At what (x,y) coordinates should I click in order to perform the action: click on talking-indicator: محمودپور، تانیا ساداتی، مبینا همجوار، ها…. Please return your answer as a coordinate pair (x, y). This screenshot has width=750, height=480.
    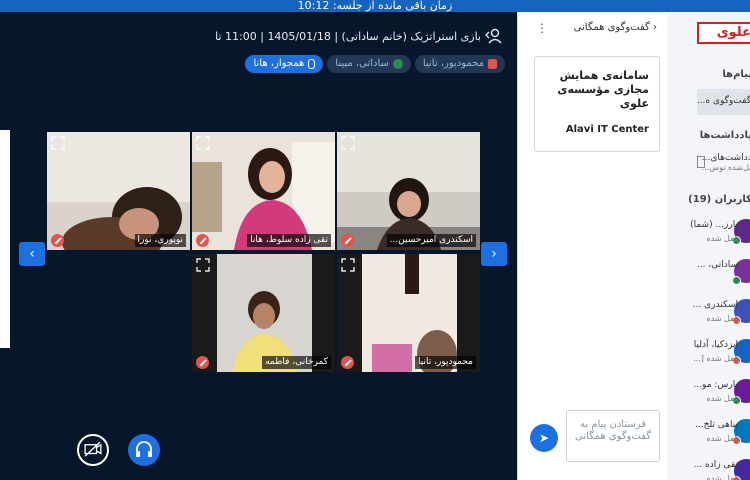
    Looking at the image, I should click on (375, 64).